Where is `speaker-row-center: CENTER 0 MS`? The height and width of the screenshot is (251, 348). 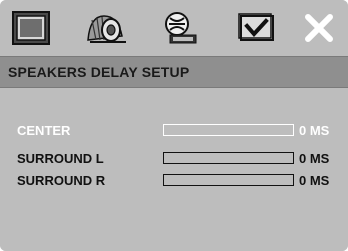 speaker-row-center: CENTER 0 MS is located at coordinates (174, 131).